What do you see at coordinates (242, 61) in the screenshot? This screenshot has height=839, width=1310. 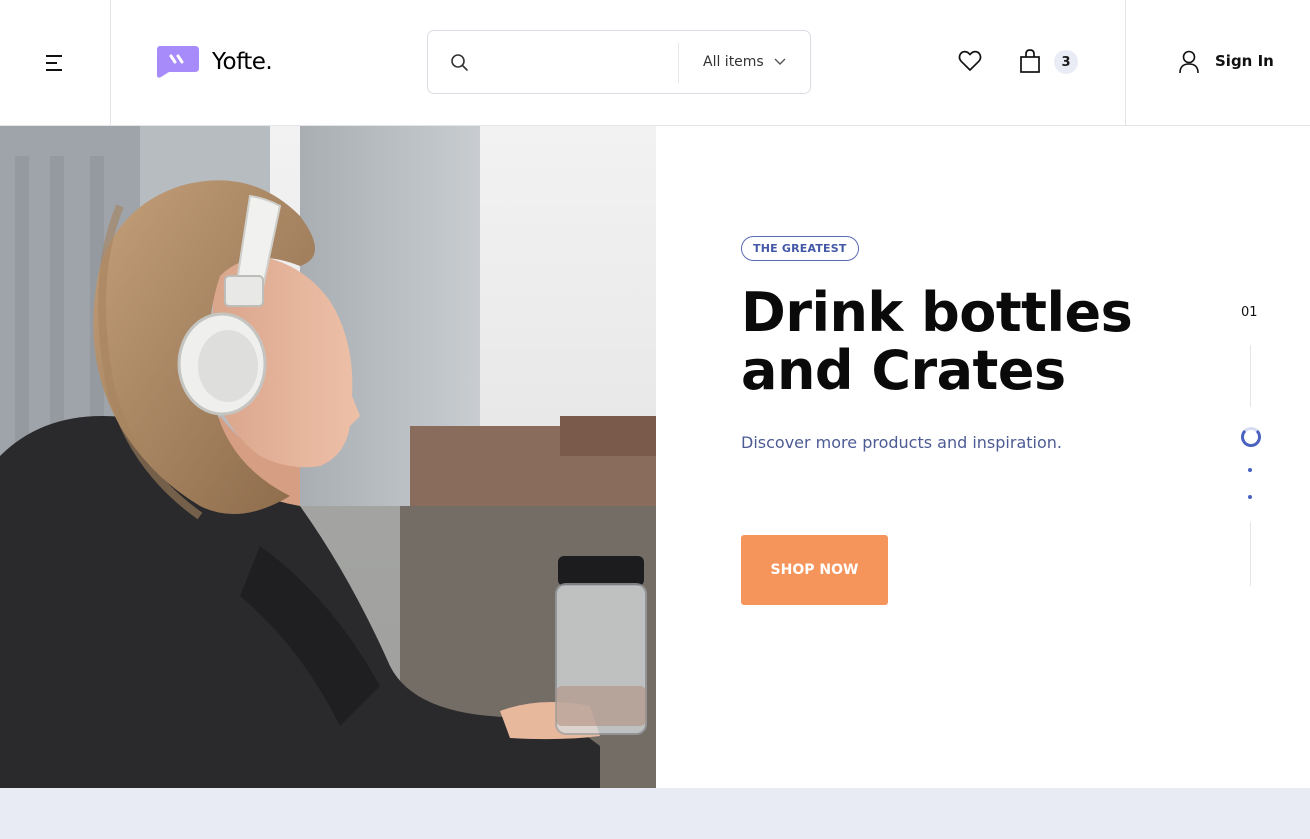 I see `logo-text: Yofte.` at bounding box center [242, 61].